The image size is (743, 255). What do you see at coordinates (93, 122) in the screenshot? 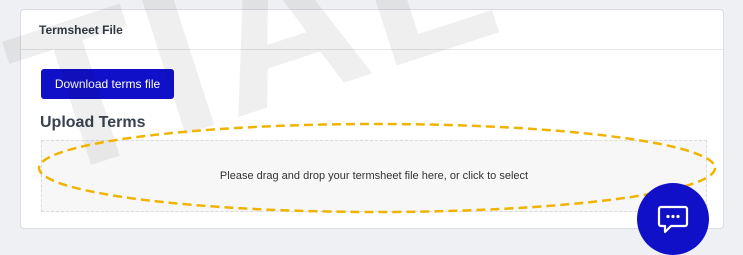
I see `upload-terms-heading: Upload Terms` at bounding box center [93, 122].